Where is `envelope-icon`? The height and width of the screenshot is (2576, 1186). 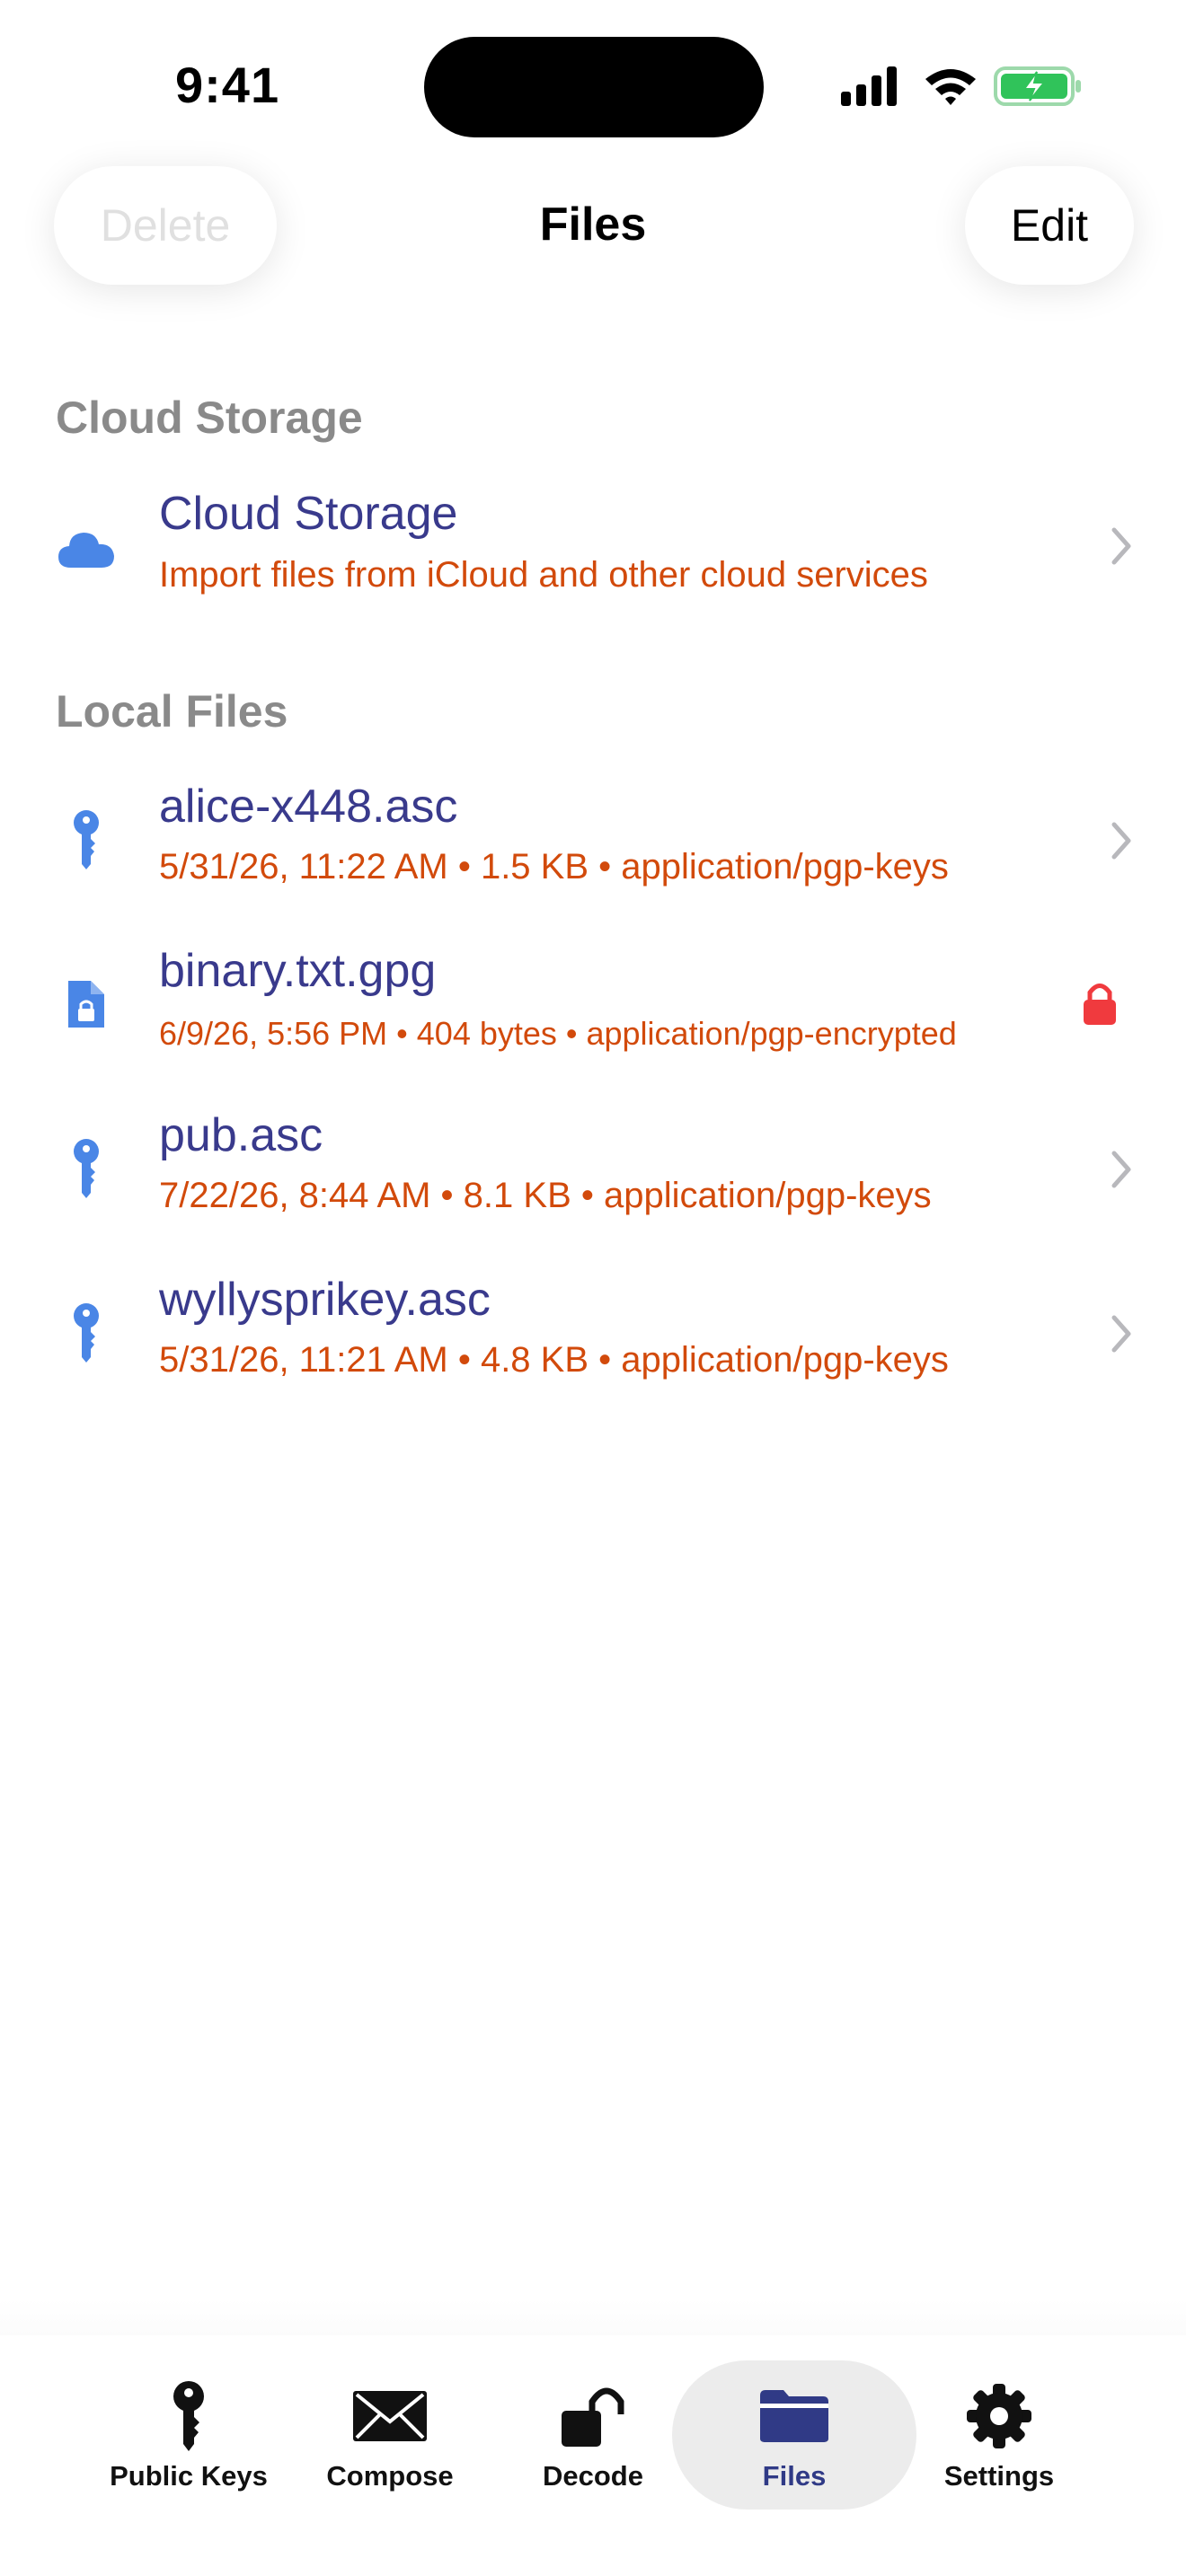
envelope-icon is located at coordinates (390, 2416).